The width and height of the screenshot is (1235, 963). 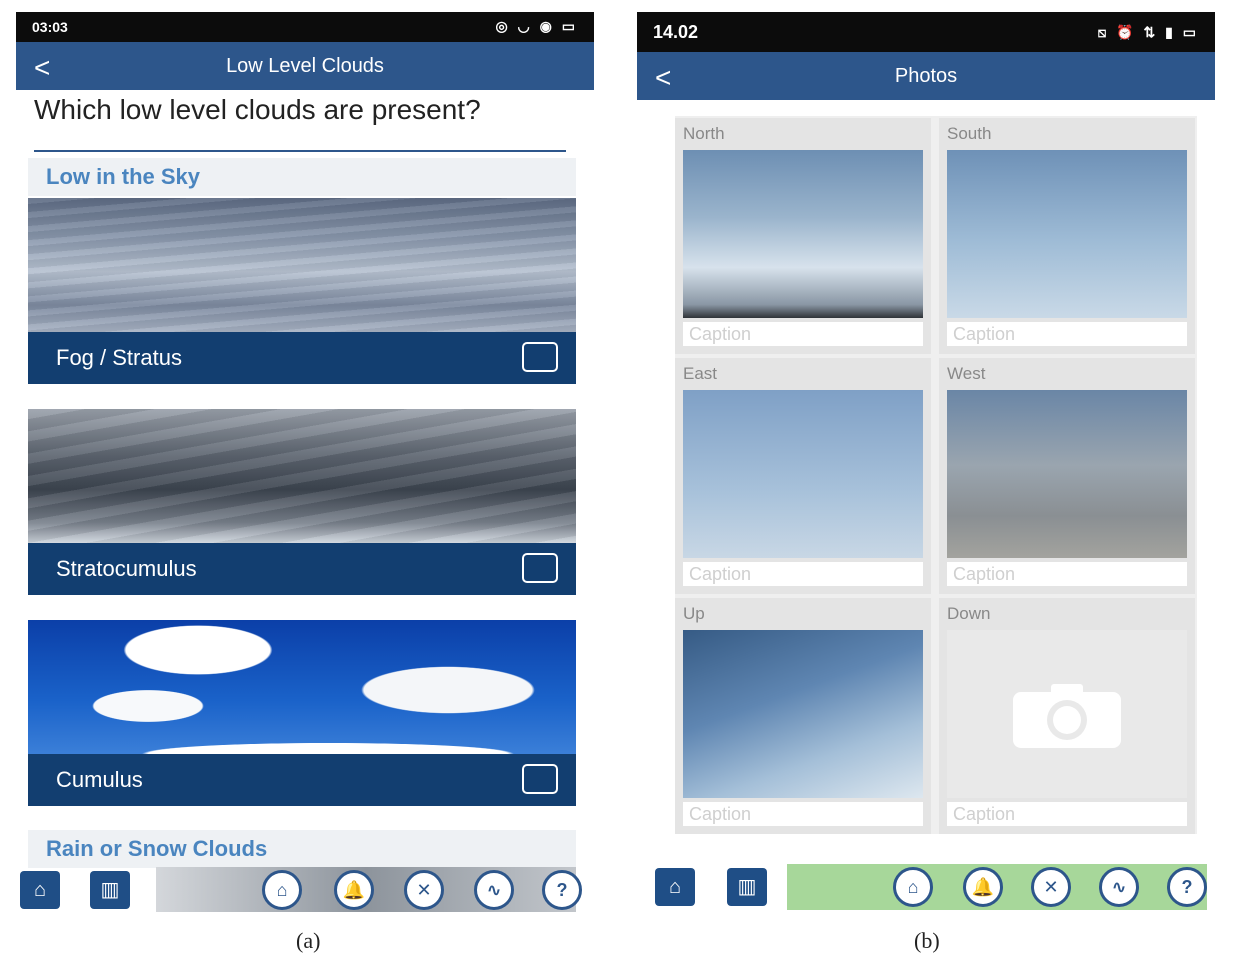 What do you see at coordinates (99, 779) in the screenshot?
I see `cloud-option-label: Cumulus` at bounding box center [99, 779].